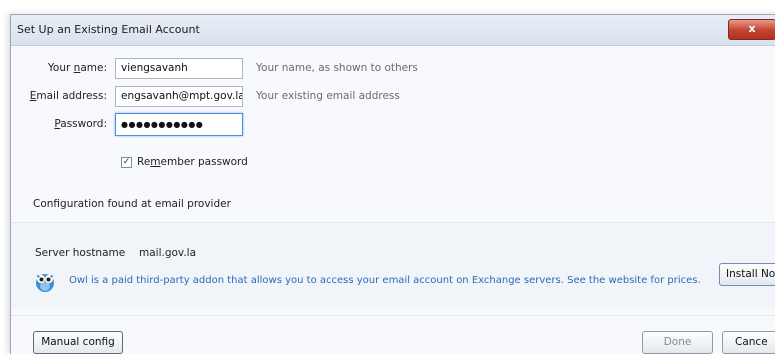  What do you see at coordinates (179, 96) in the screenshot?
I see `email-input: engsavanh@mpt.gov.la` at bounding box center [179, 96].